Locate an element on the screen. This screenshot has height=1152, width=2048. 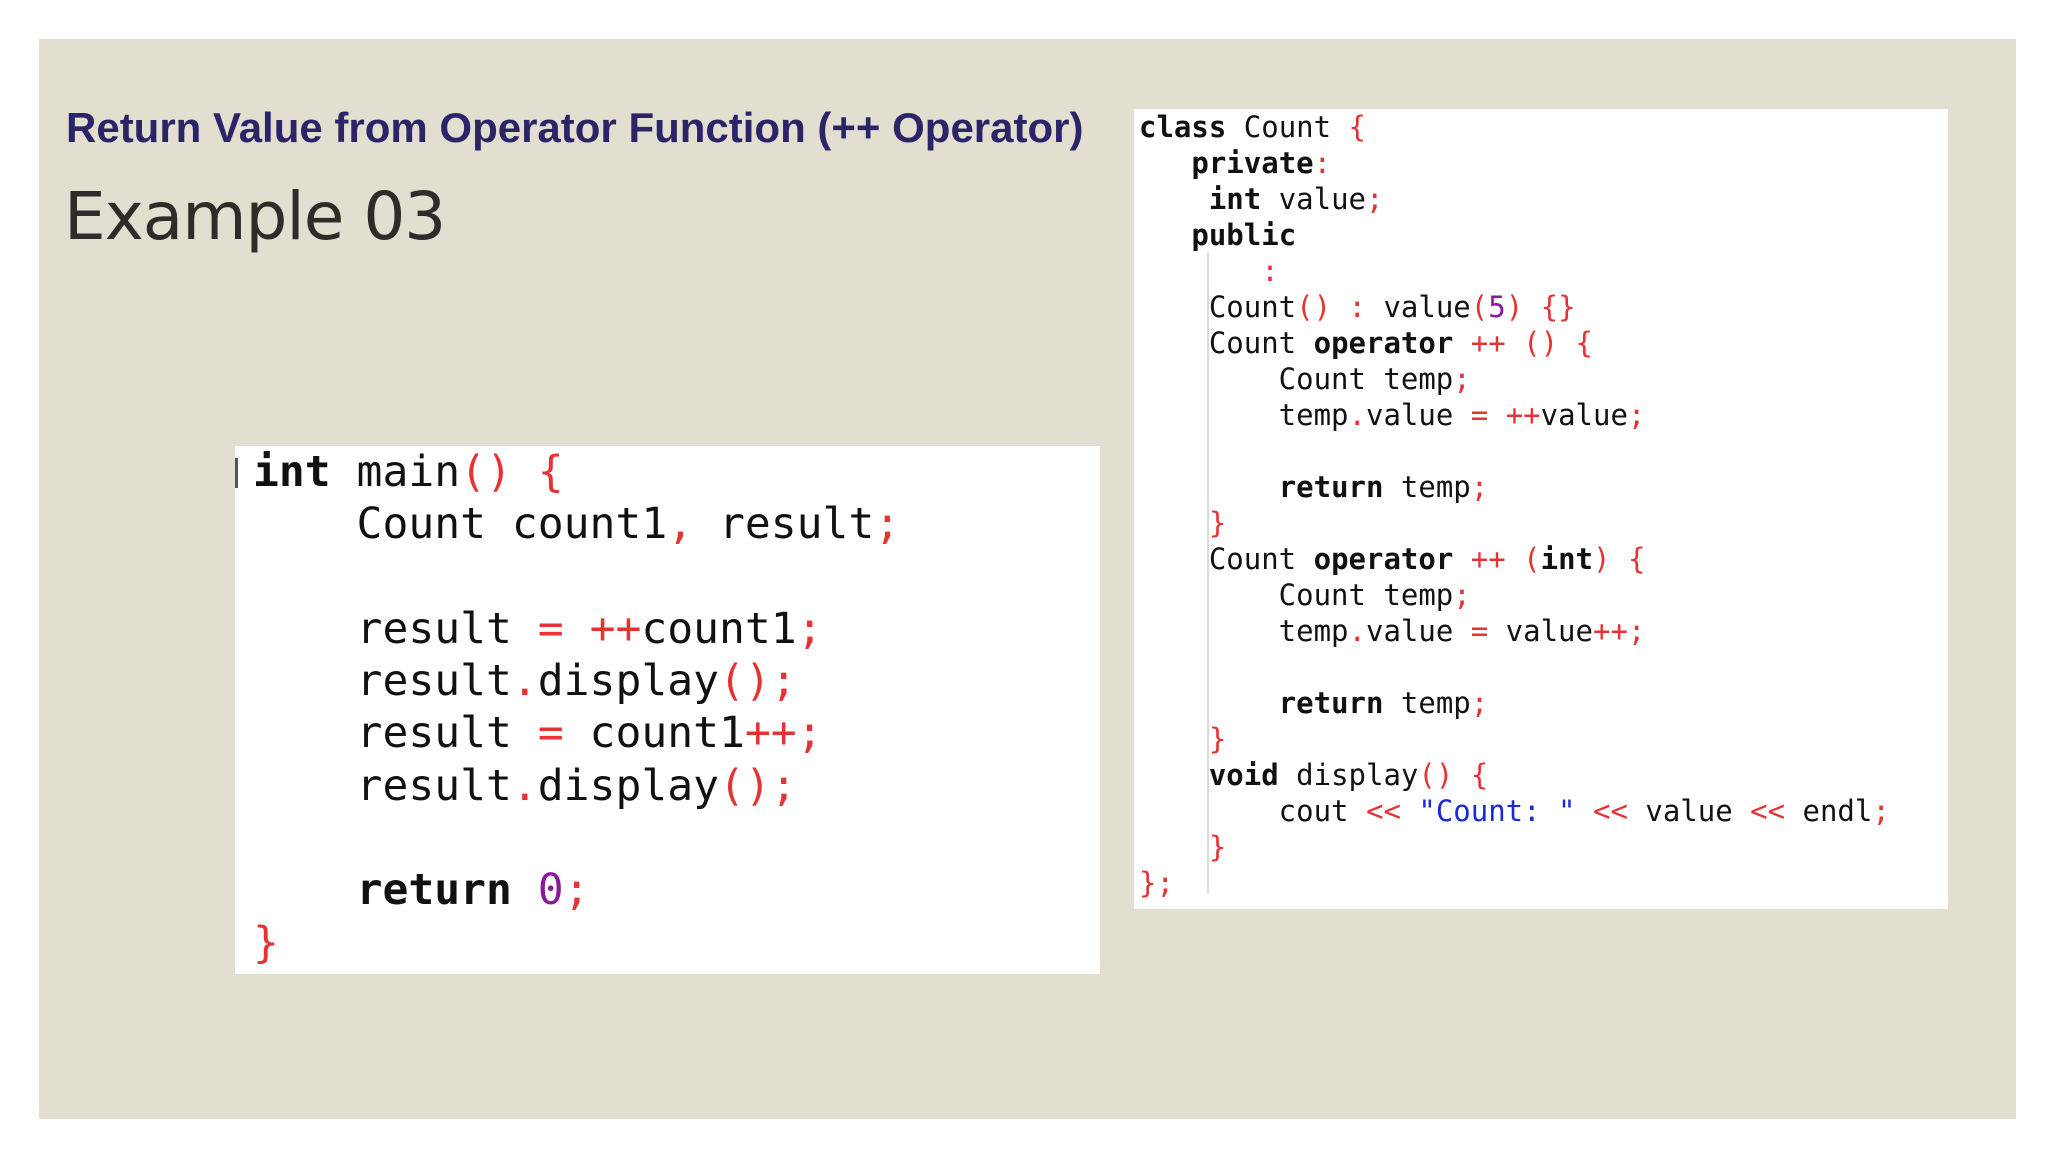
slide-subtitle: Example 03 is located at coordinates (255, 216).